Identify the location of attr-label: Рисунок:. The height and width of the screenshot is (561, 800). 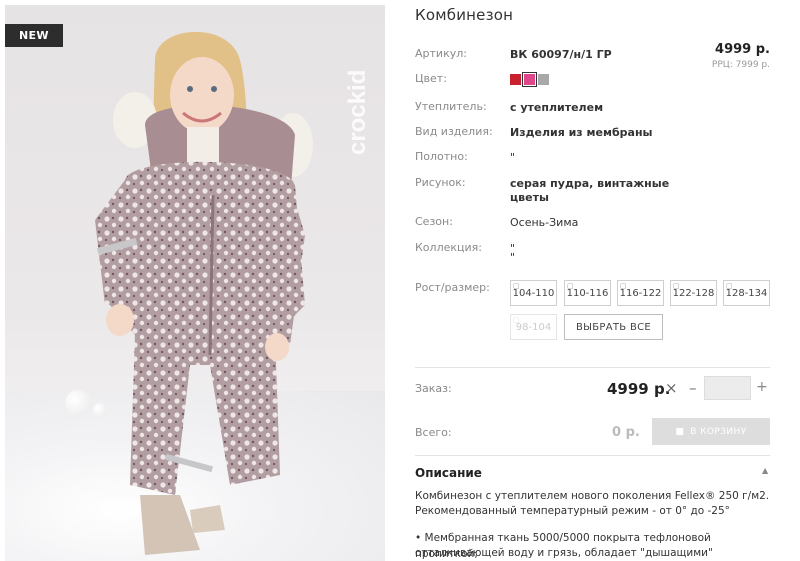
(440, 182).